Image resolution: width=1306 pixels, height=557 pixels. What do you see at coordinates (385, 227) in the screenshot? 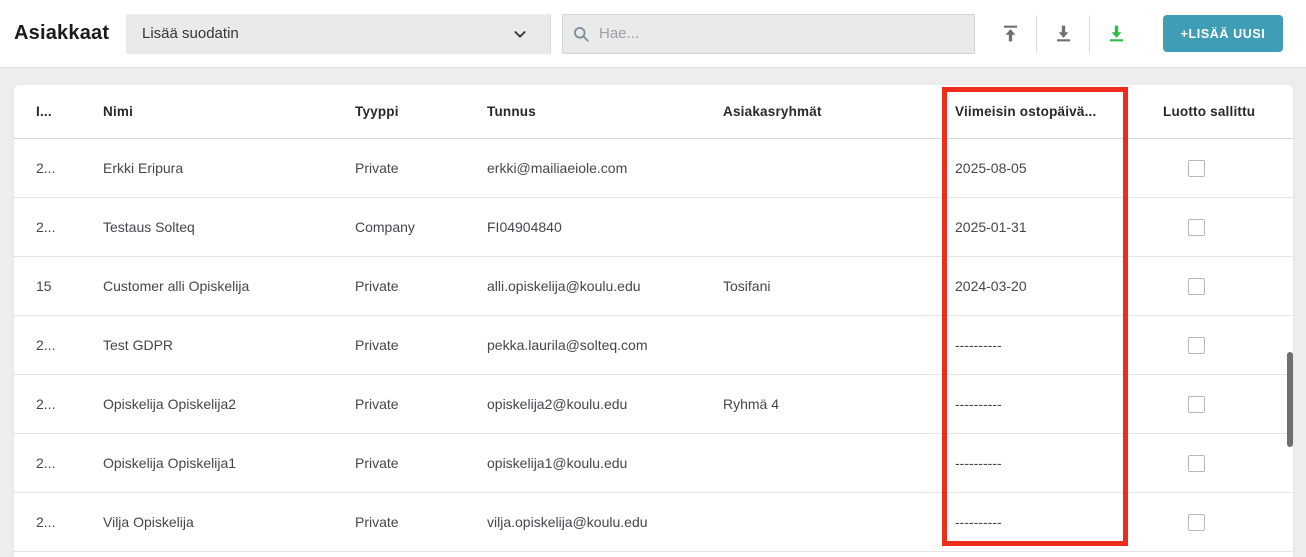
I see `cell-type: Company` at bounding box center [385, 227].